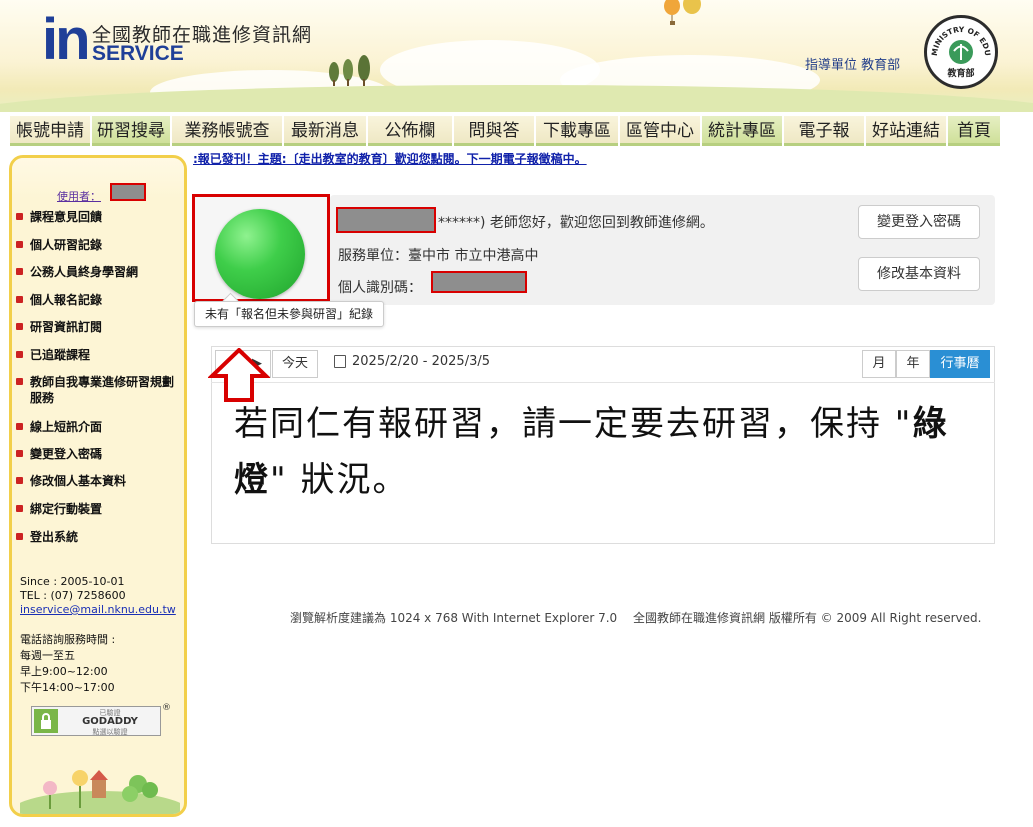 The width and height of the screenshot is (1033, 827). Describe the element at coordinates (349, 70) in the screenshot. I see `tree-icon` at that location.